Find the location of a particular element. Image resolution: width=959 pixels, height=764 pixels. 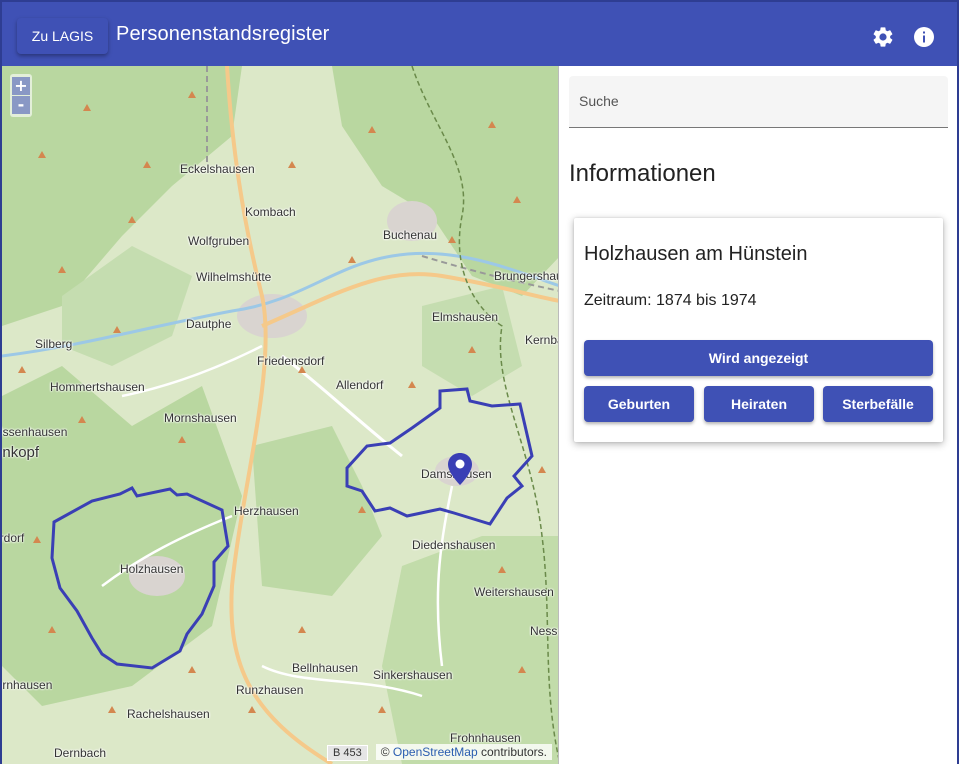

map-attribution: © OpenStreetMap contributors. is located at coordinates (463, 752).